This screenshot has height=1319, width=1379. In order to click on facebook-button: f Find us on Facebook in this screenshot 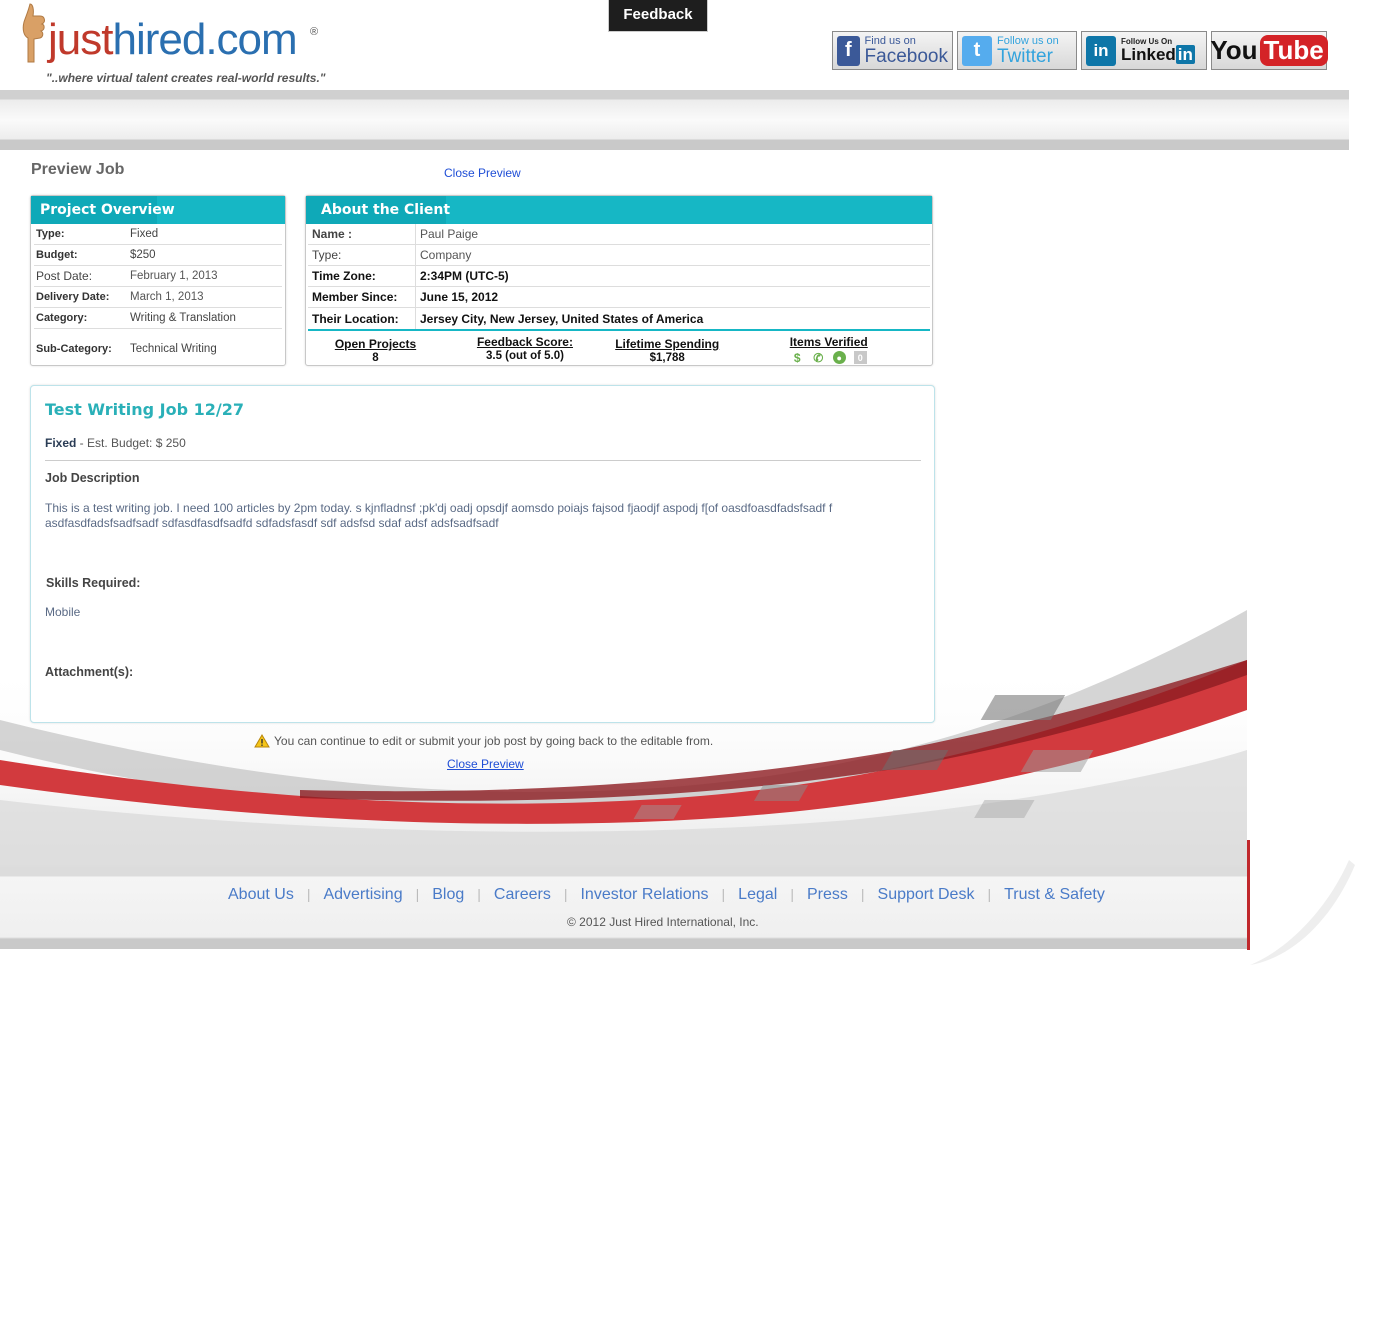, I will do `click(892, 50)`.